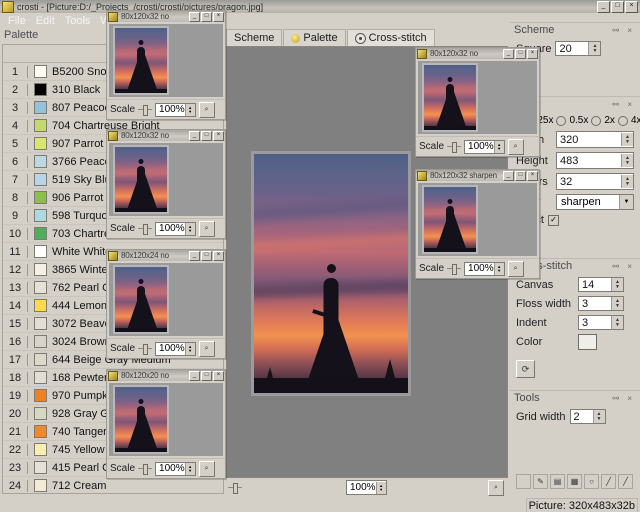 This screenshot has height=512, width=640. What do you see at coordinates (587, 342) in the screenshot?
I see `color-swatch-button` at bounding box center [587, 342].